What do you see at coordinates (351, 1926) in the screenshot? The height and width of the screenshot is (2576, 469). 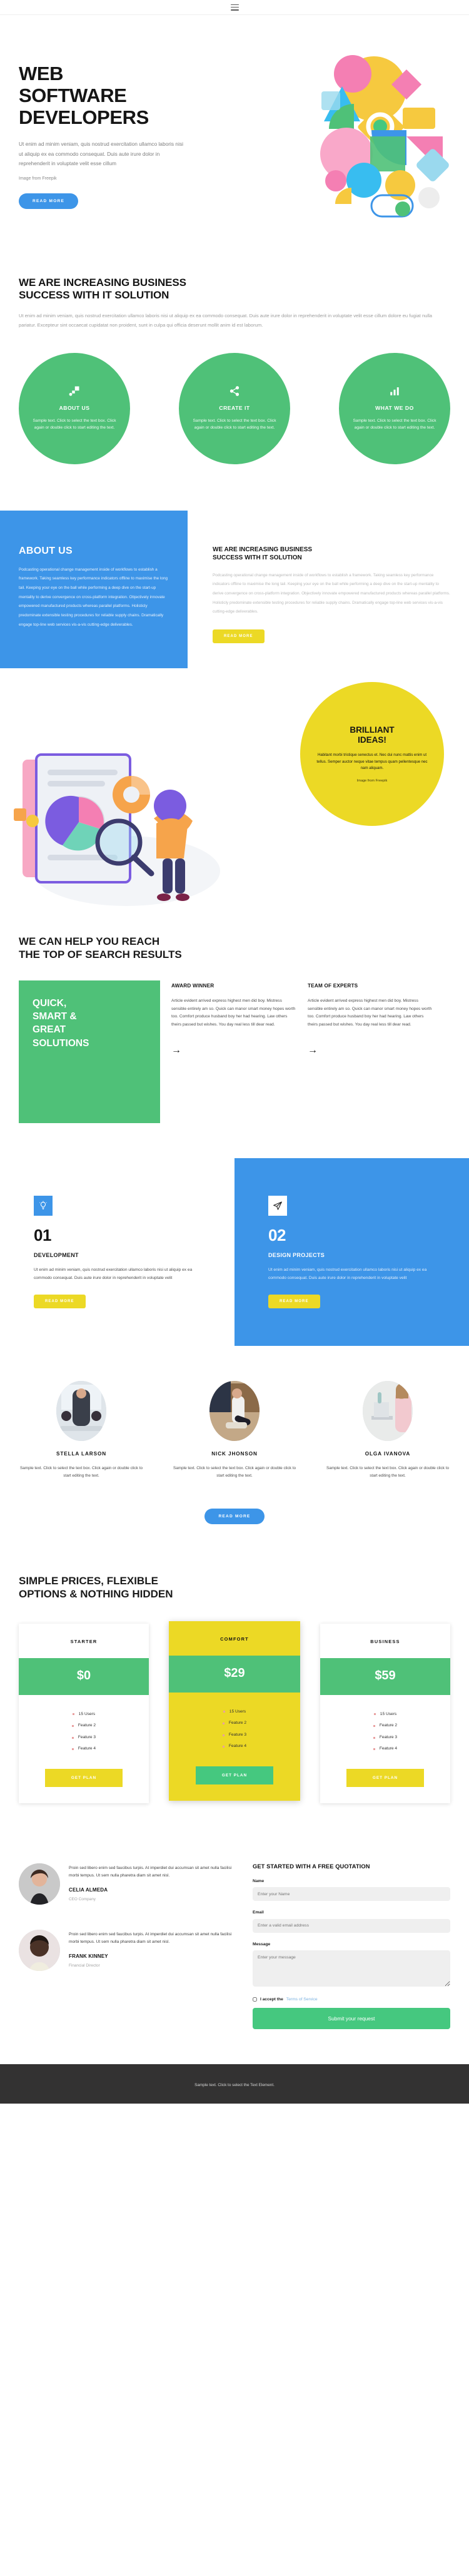 I see `email-input` at bounding box center [351, 1926].